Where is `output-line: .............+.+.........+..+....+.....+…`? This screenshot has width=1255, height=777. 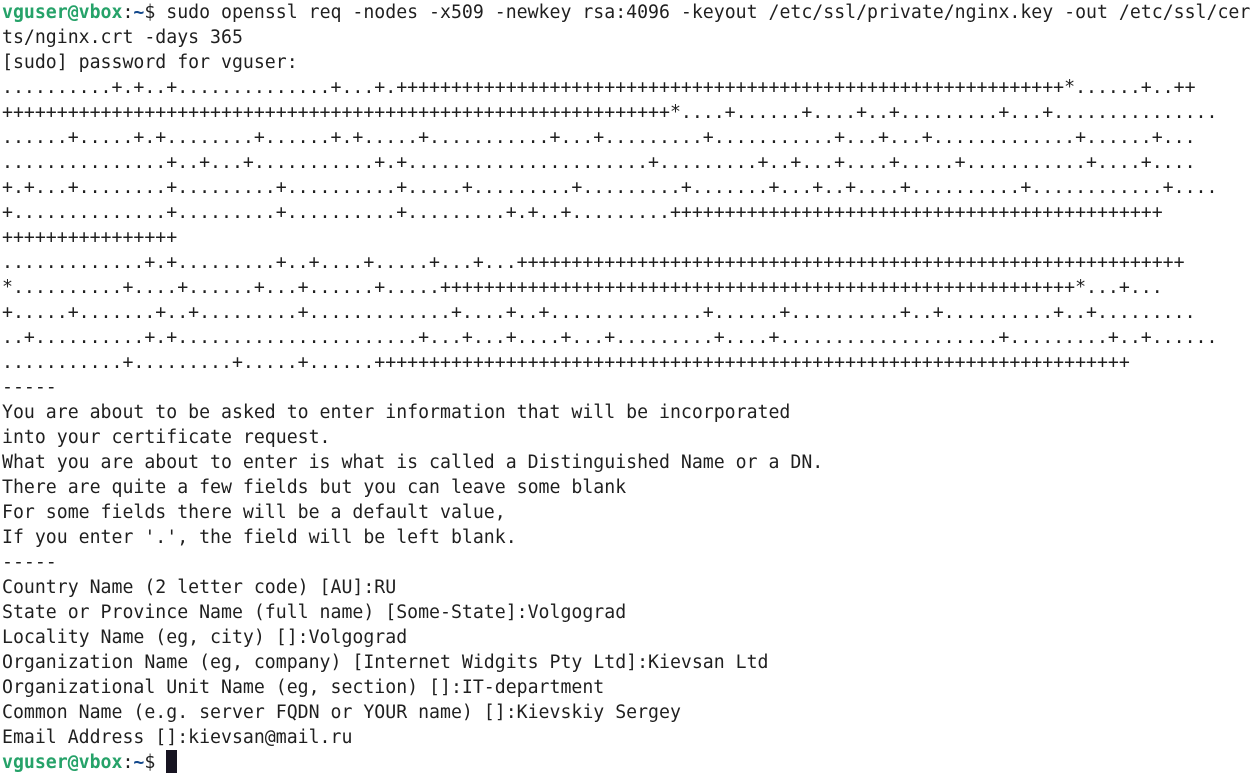
output-line: .............+.+.........+..+....+.....+… is located at coordinates (593, 262).